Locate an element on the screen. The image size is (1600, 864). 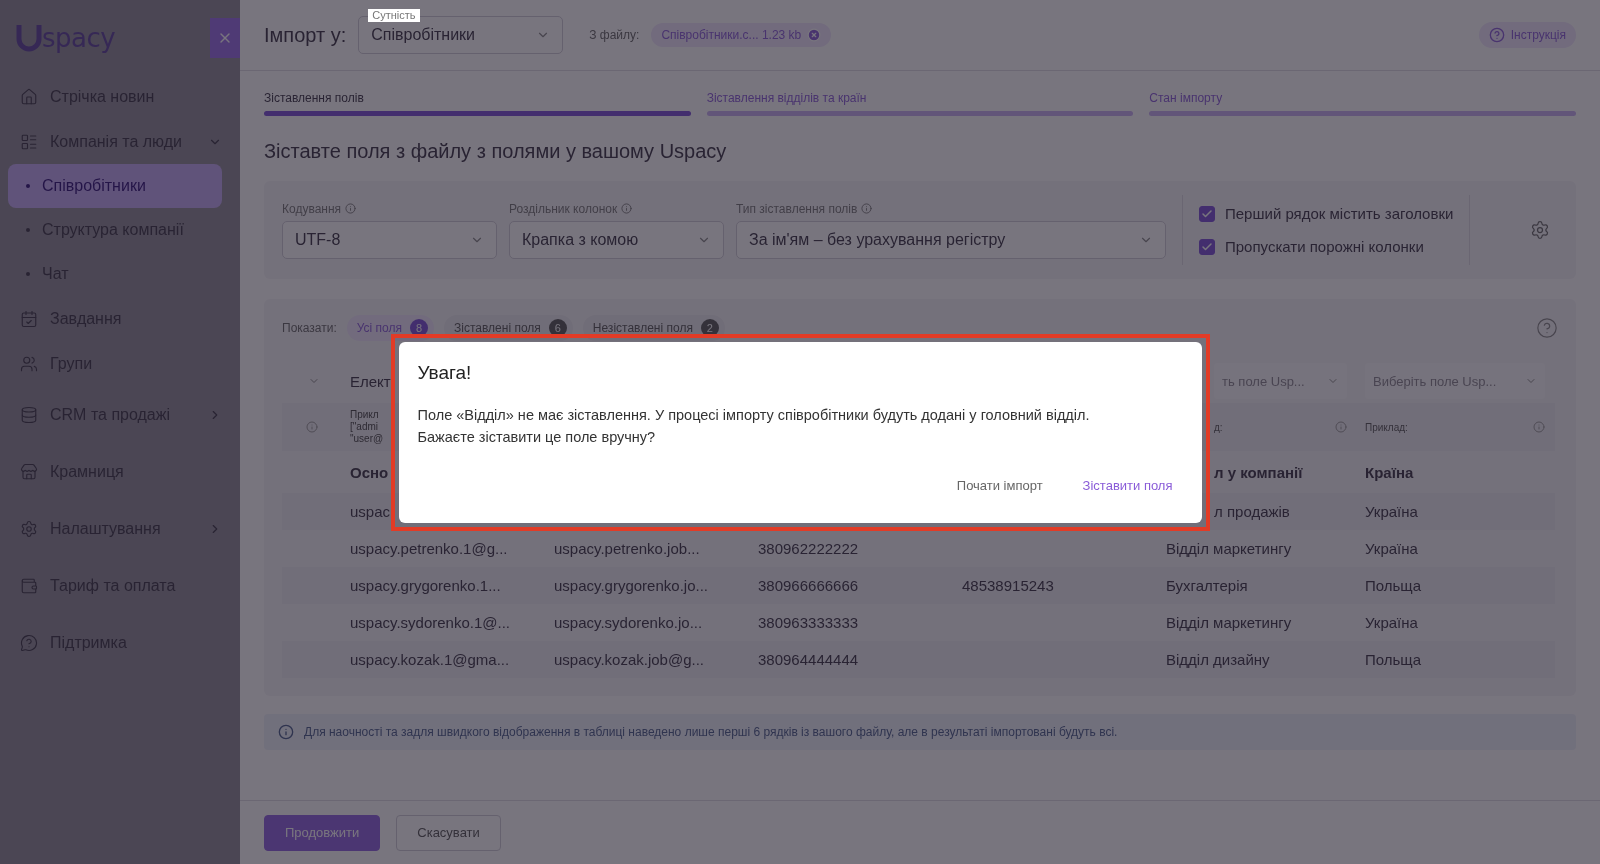
wallet-icon is located at coordinates (29, 585).